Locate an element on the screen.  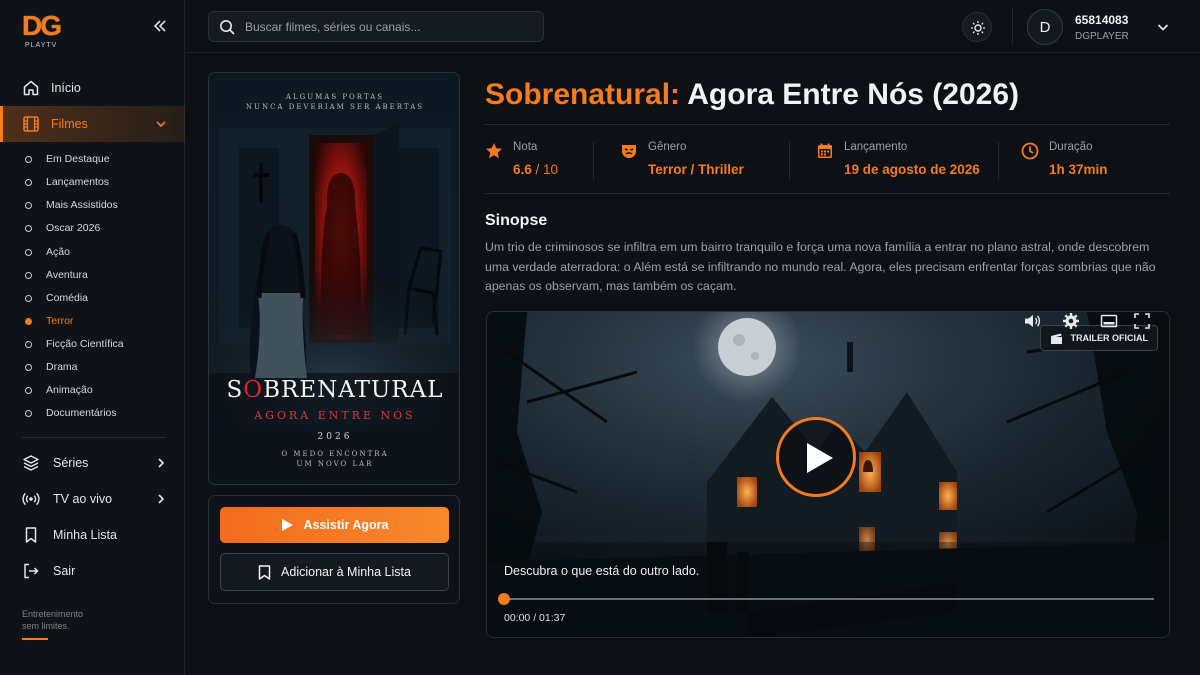
theme-toggle-button is located at coordinates (977, 27).